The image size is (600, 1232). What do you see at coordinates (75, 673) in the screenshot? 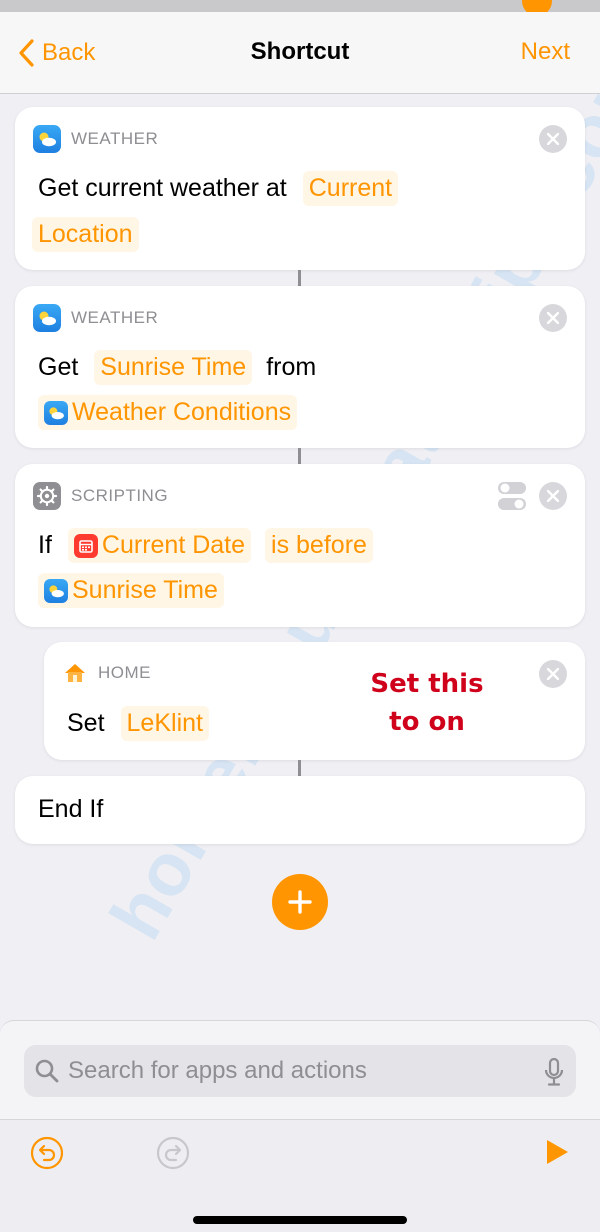
I see `home-icon` at bounding box center [75, 673].